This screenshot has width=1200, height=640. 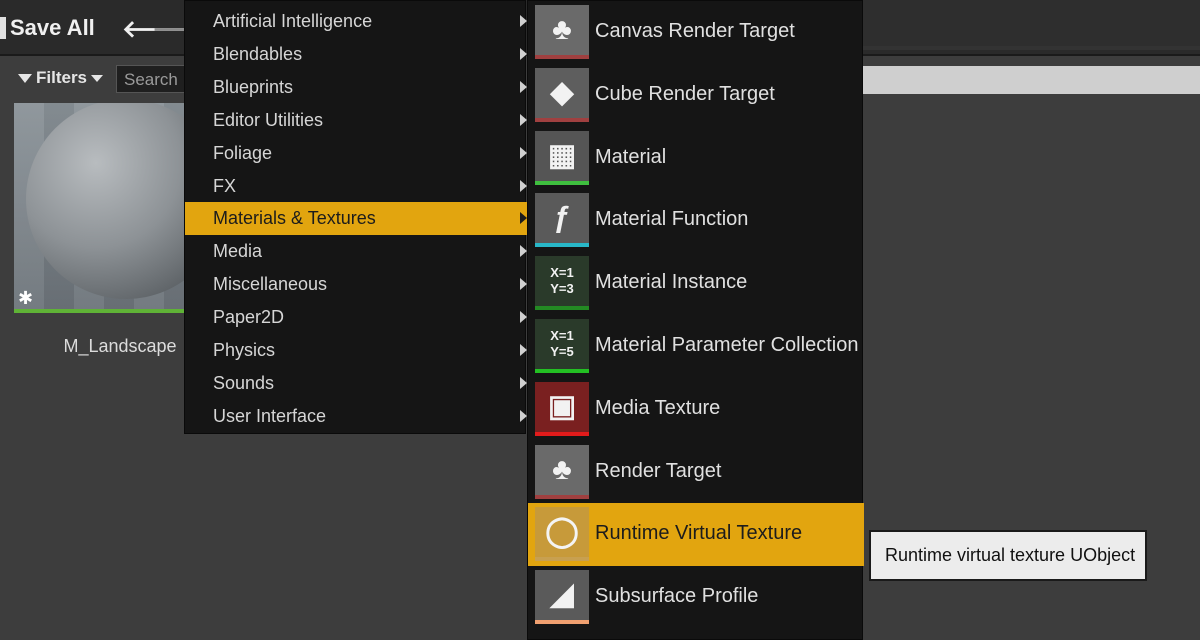 What do you see at coordinates (562, 155) in the screenshot?
I see `icon-glyph: ▦` at bounding box center [562, 155].